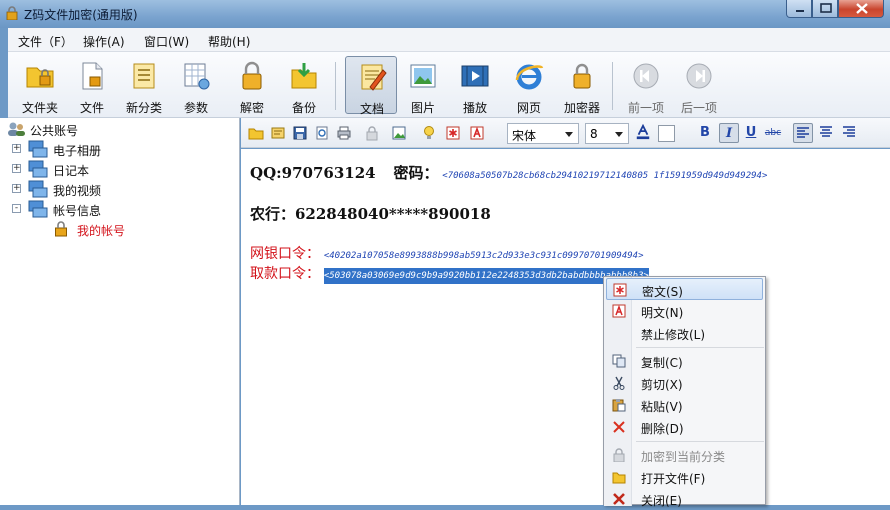 The image size is (890, 510). I want to click on menu-item-paste: 粘贴(V), so click(684, 405).